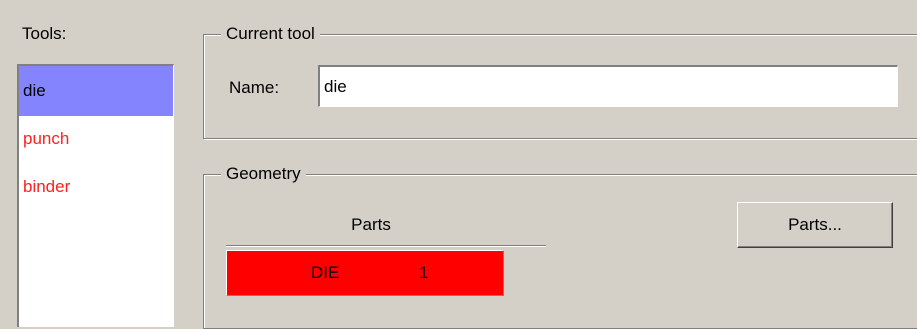 The height and width of the screenshot is (329, 917). What do you see at coordinates (371, 224) in the screenshot?
I see `parts-header-label: Parts` at bounding box center [371, 224].